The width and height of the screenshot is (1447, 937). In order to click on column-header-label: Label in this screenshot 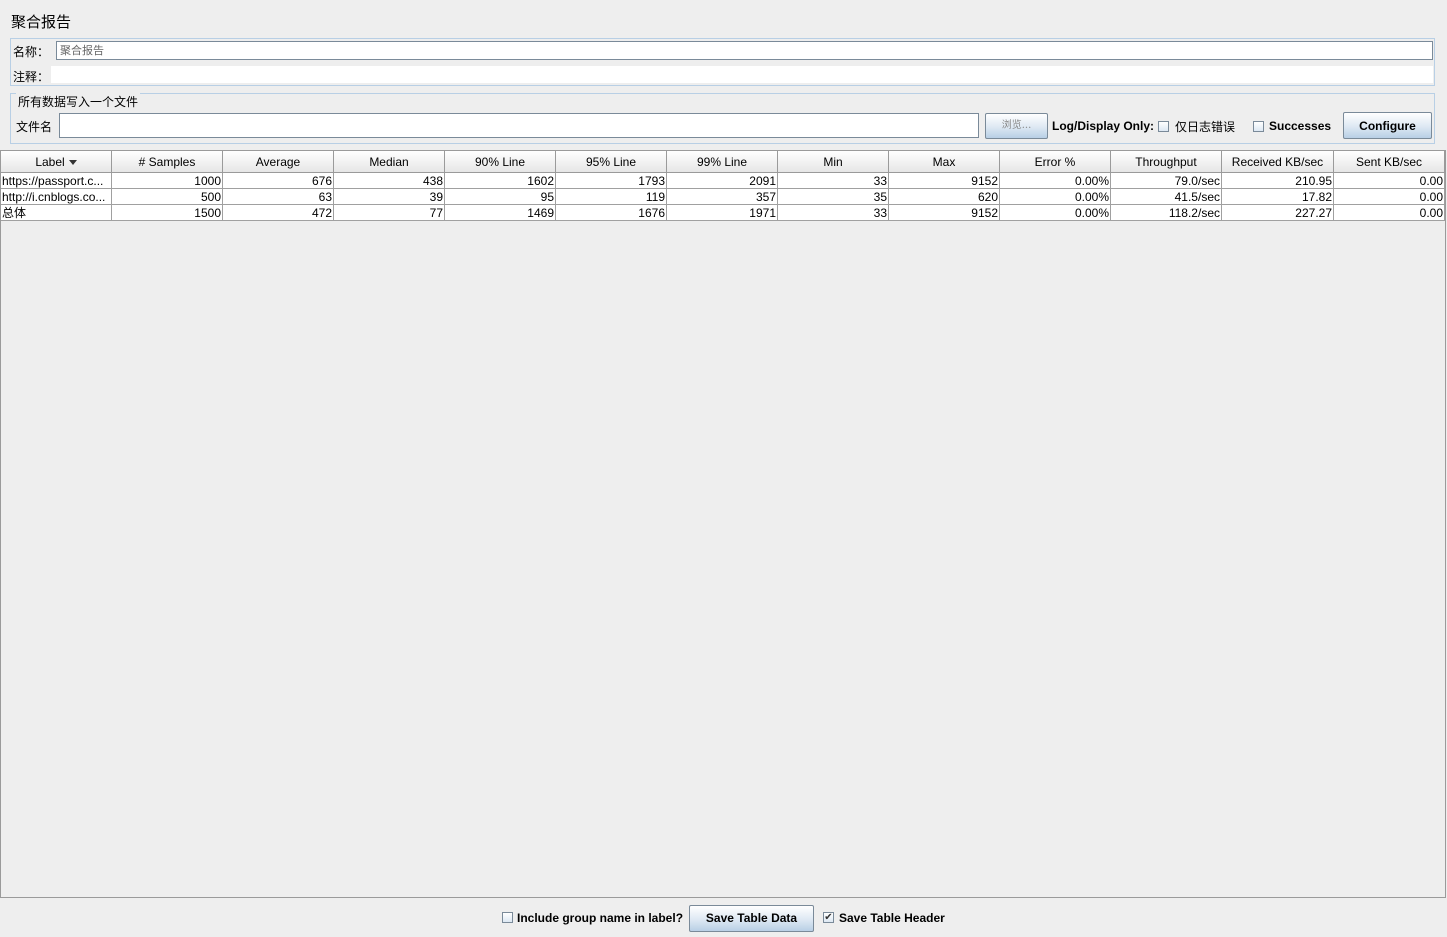, I will do `click(56, 162)`.